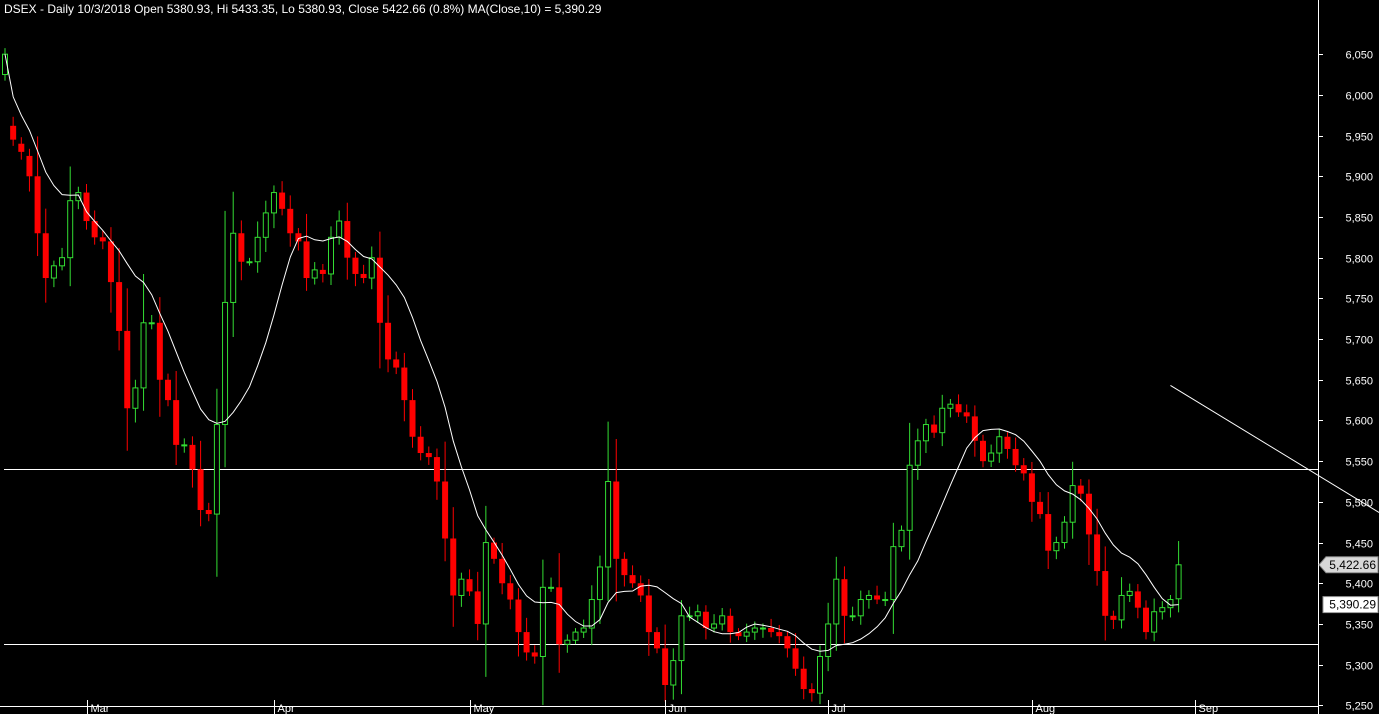 Image resolution: width=1379 pixels, height=714 pixels. Describe the element at coordinates (1359, 422) in the screenshot. I see `y-tick-label: 5,600` at that location.